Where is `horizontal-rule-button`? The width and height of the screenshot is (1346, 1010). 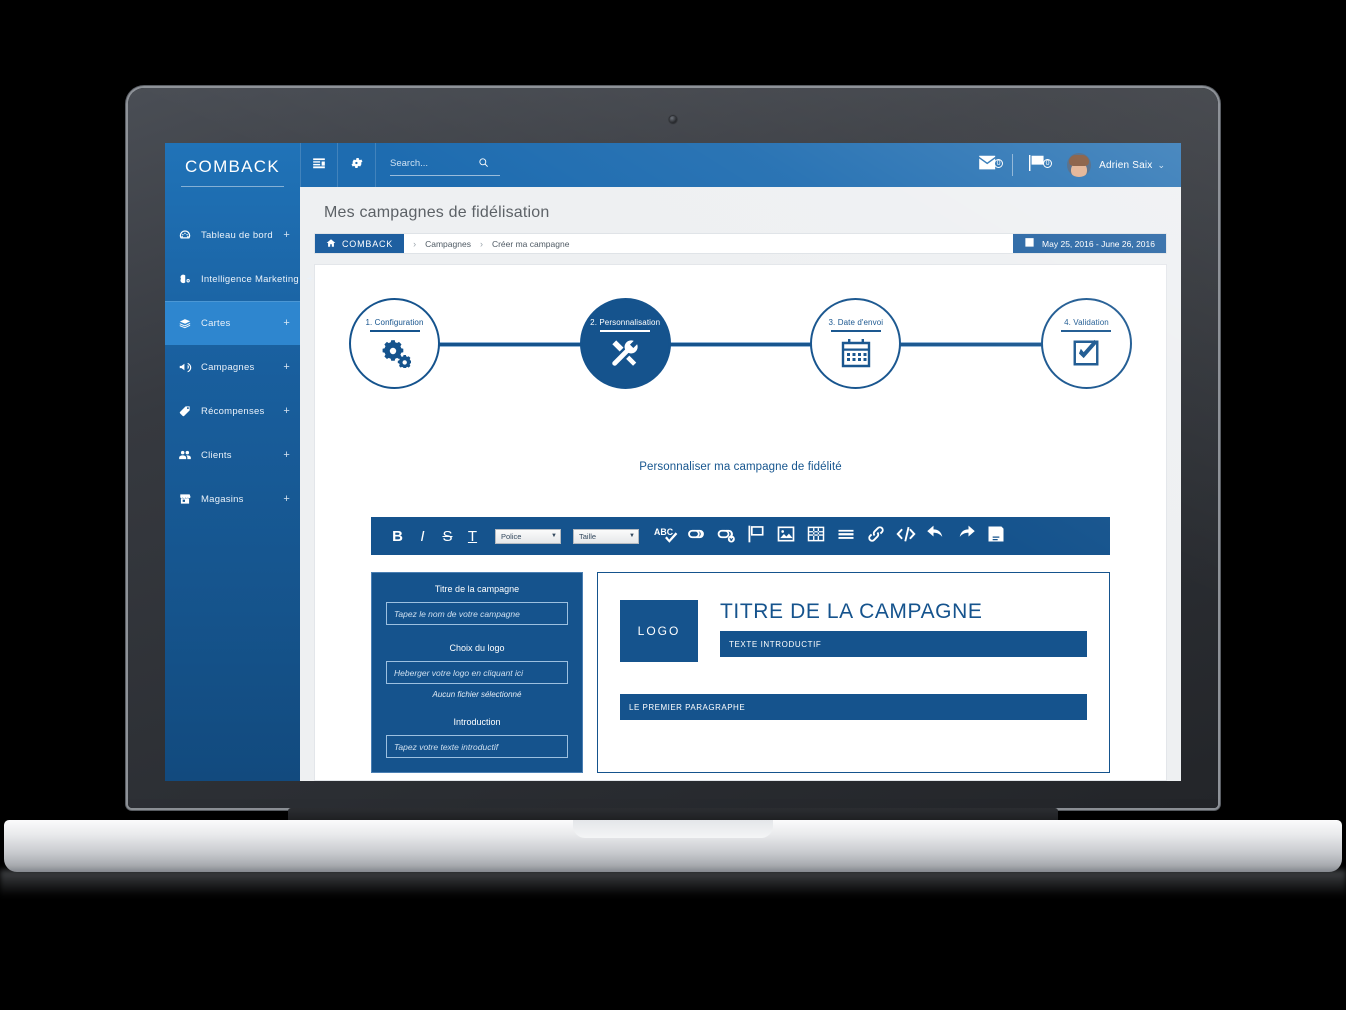 horizontal-rule-button is located at coordinates (846, 536).